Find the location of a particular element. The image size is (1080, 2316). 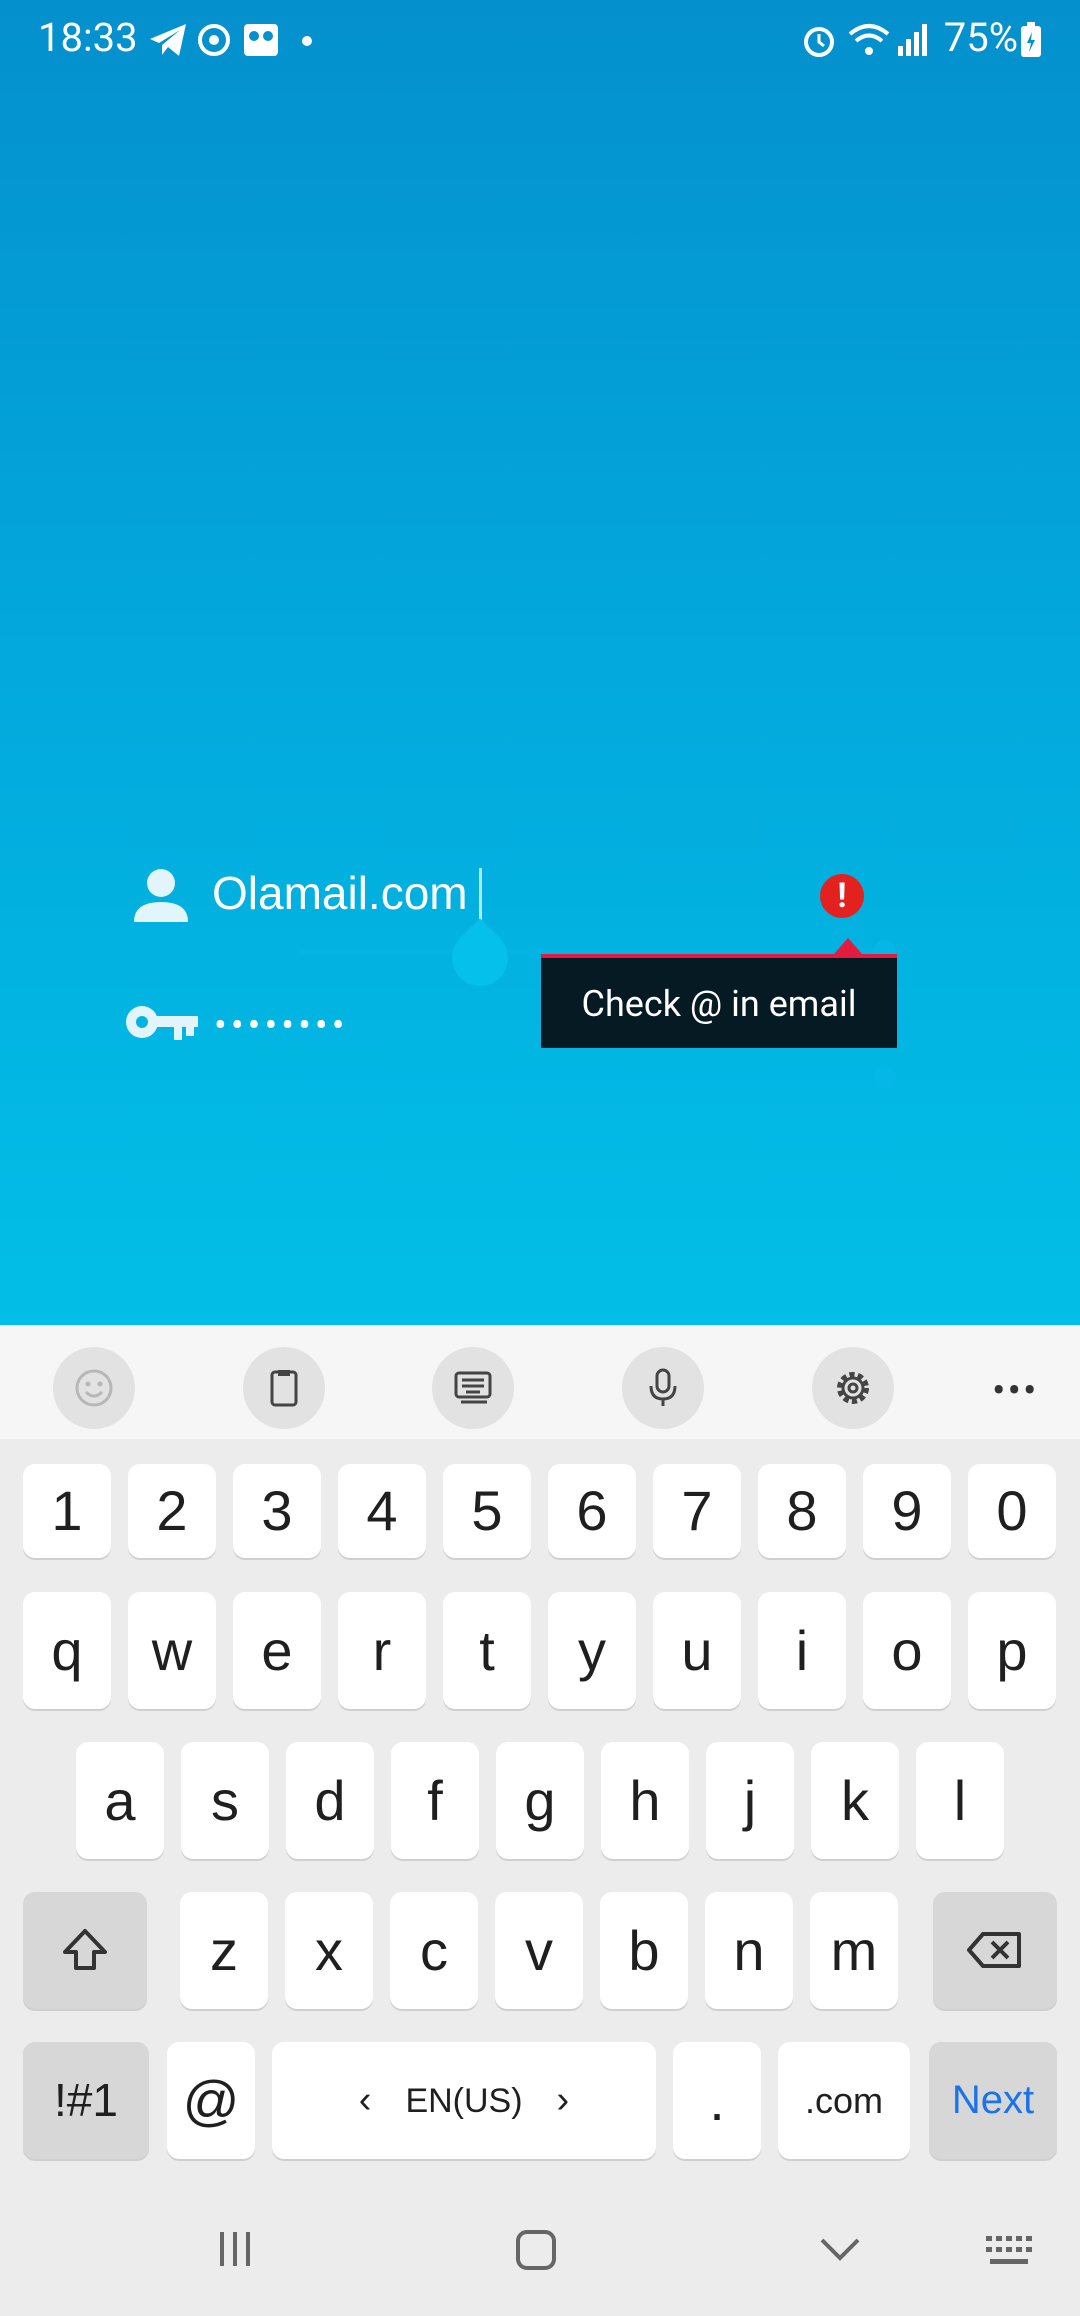

tooltip-arrow is located at coordinates (848, 946).